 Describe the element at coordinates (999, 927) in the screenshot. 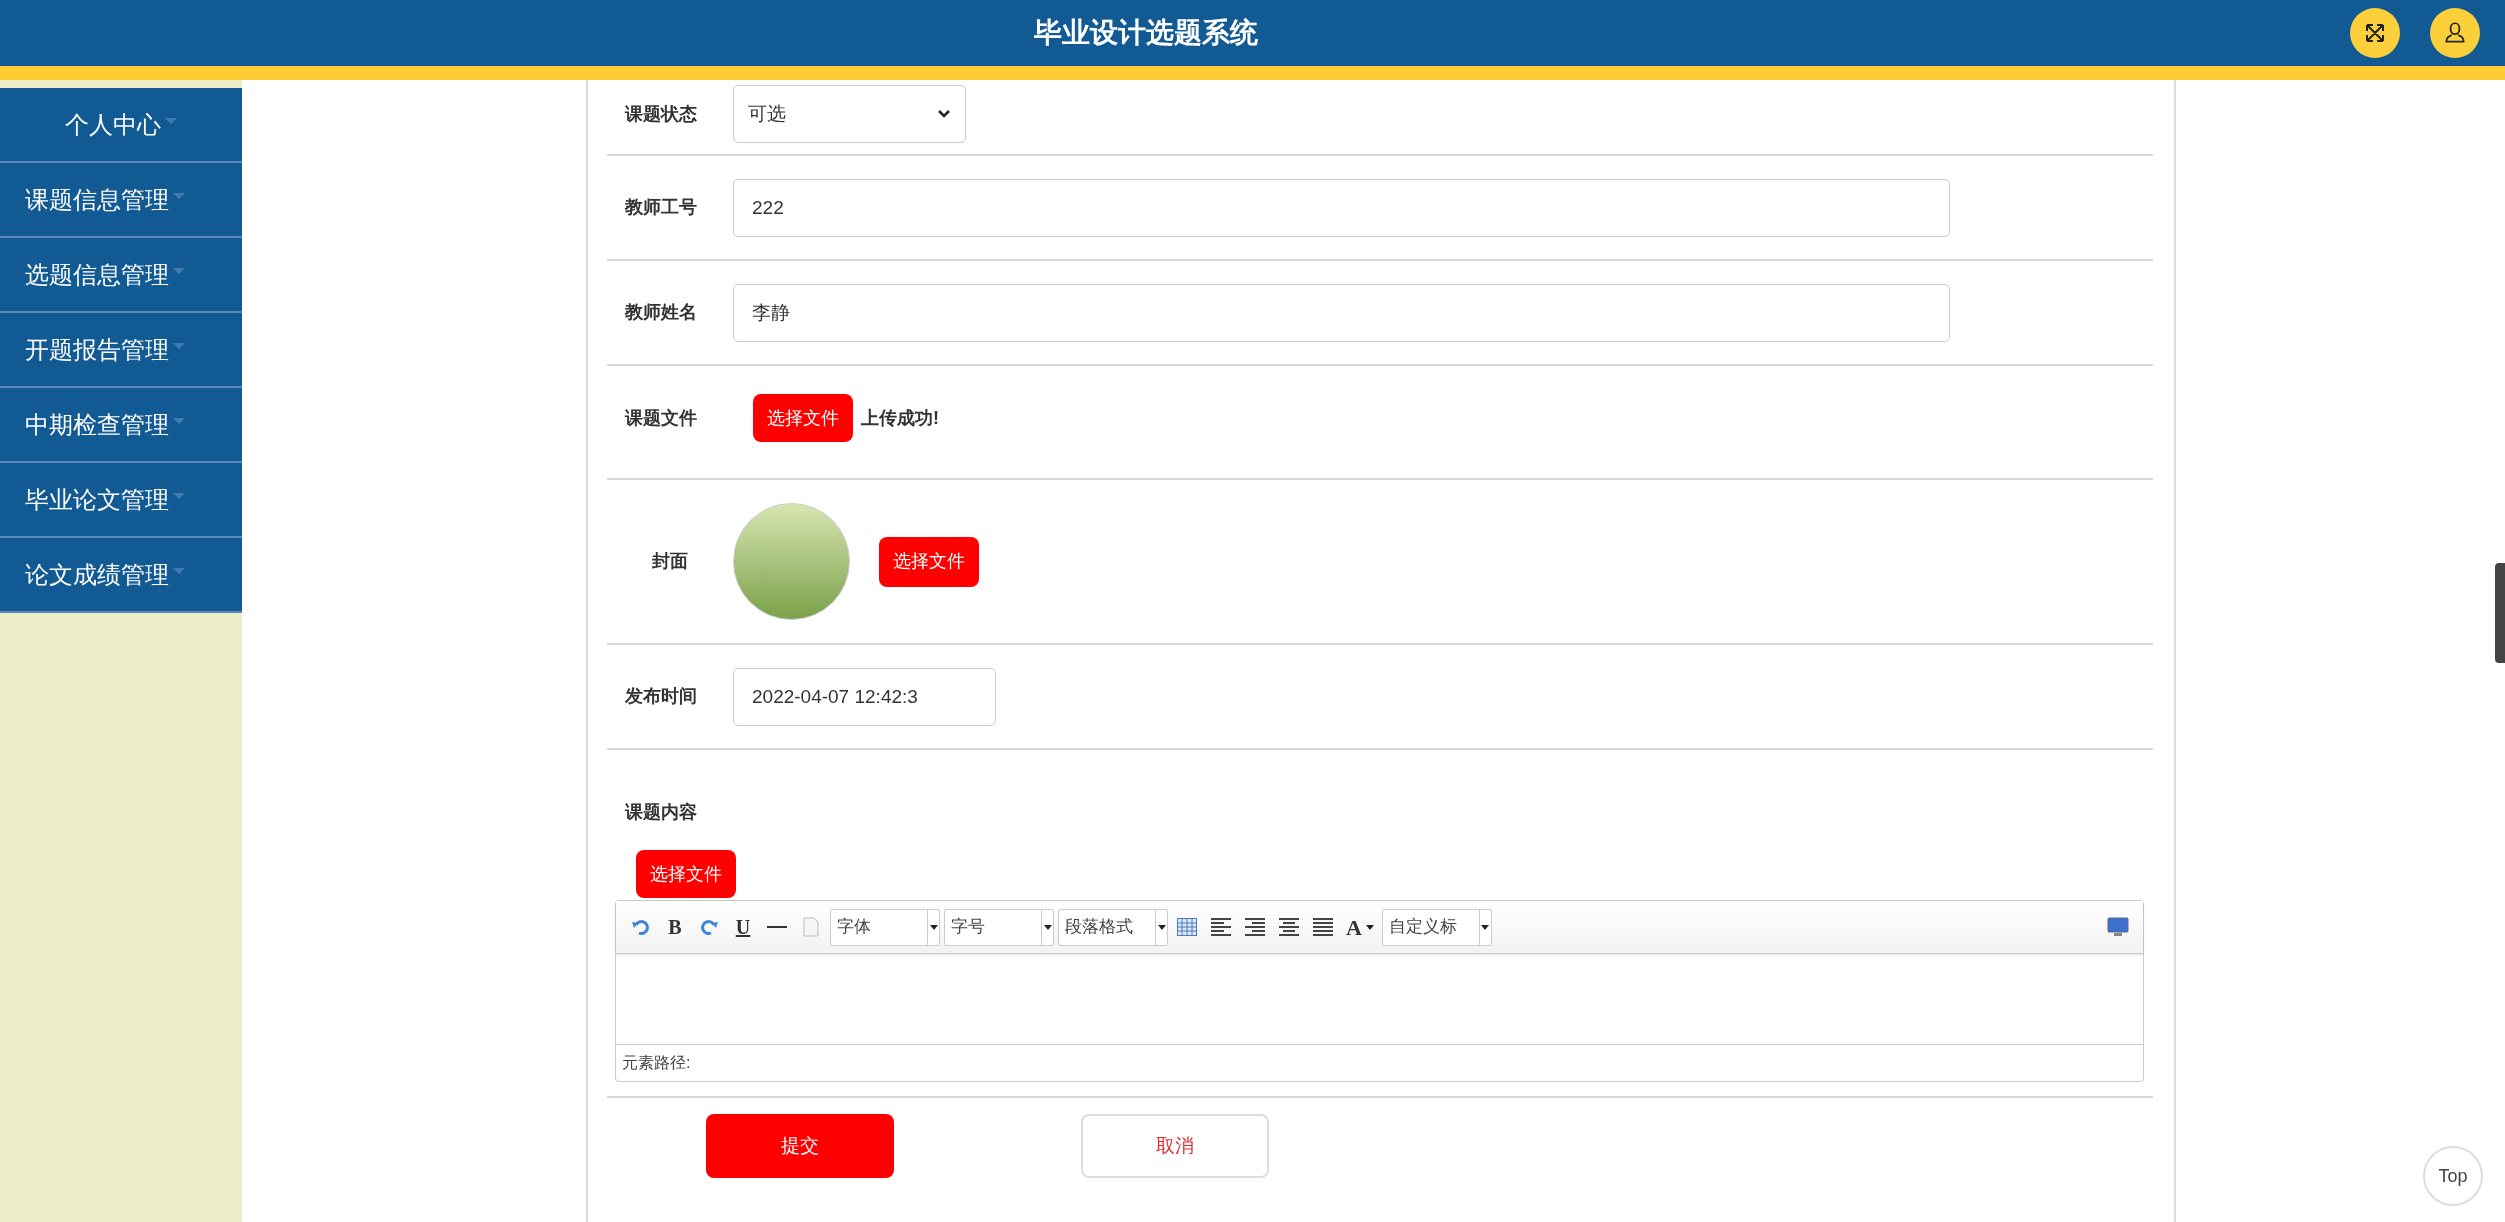

I see `toolbar-dropdown: 字号` at that location.